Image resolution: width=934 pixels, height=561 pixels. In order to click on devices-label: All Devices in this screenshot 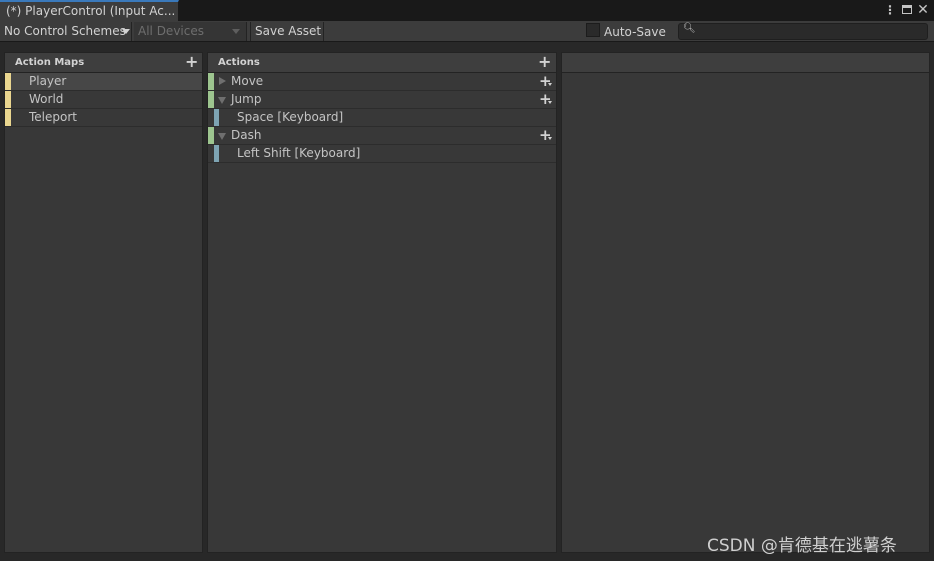, I will do `click(171, 31)`.